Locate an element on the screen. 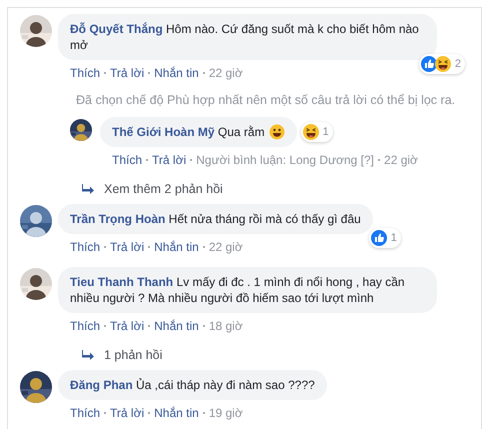  commenter-name-link: Thế Giới Hoàn Mỹ is located at coordinates (163, 132).